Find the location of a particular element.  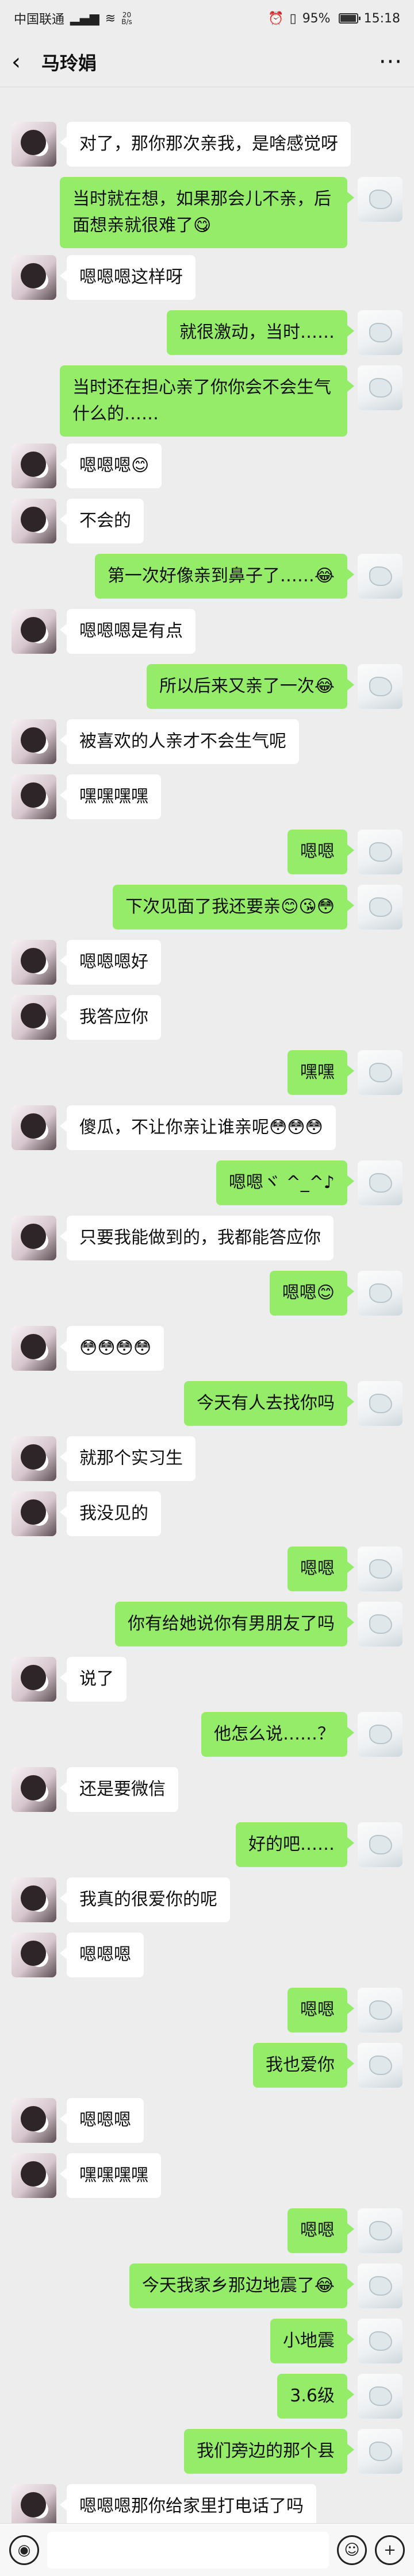

received-message-bubble: 嗯嗯嗯好 is located at coordinates (110, 962).